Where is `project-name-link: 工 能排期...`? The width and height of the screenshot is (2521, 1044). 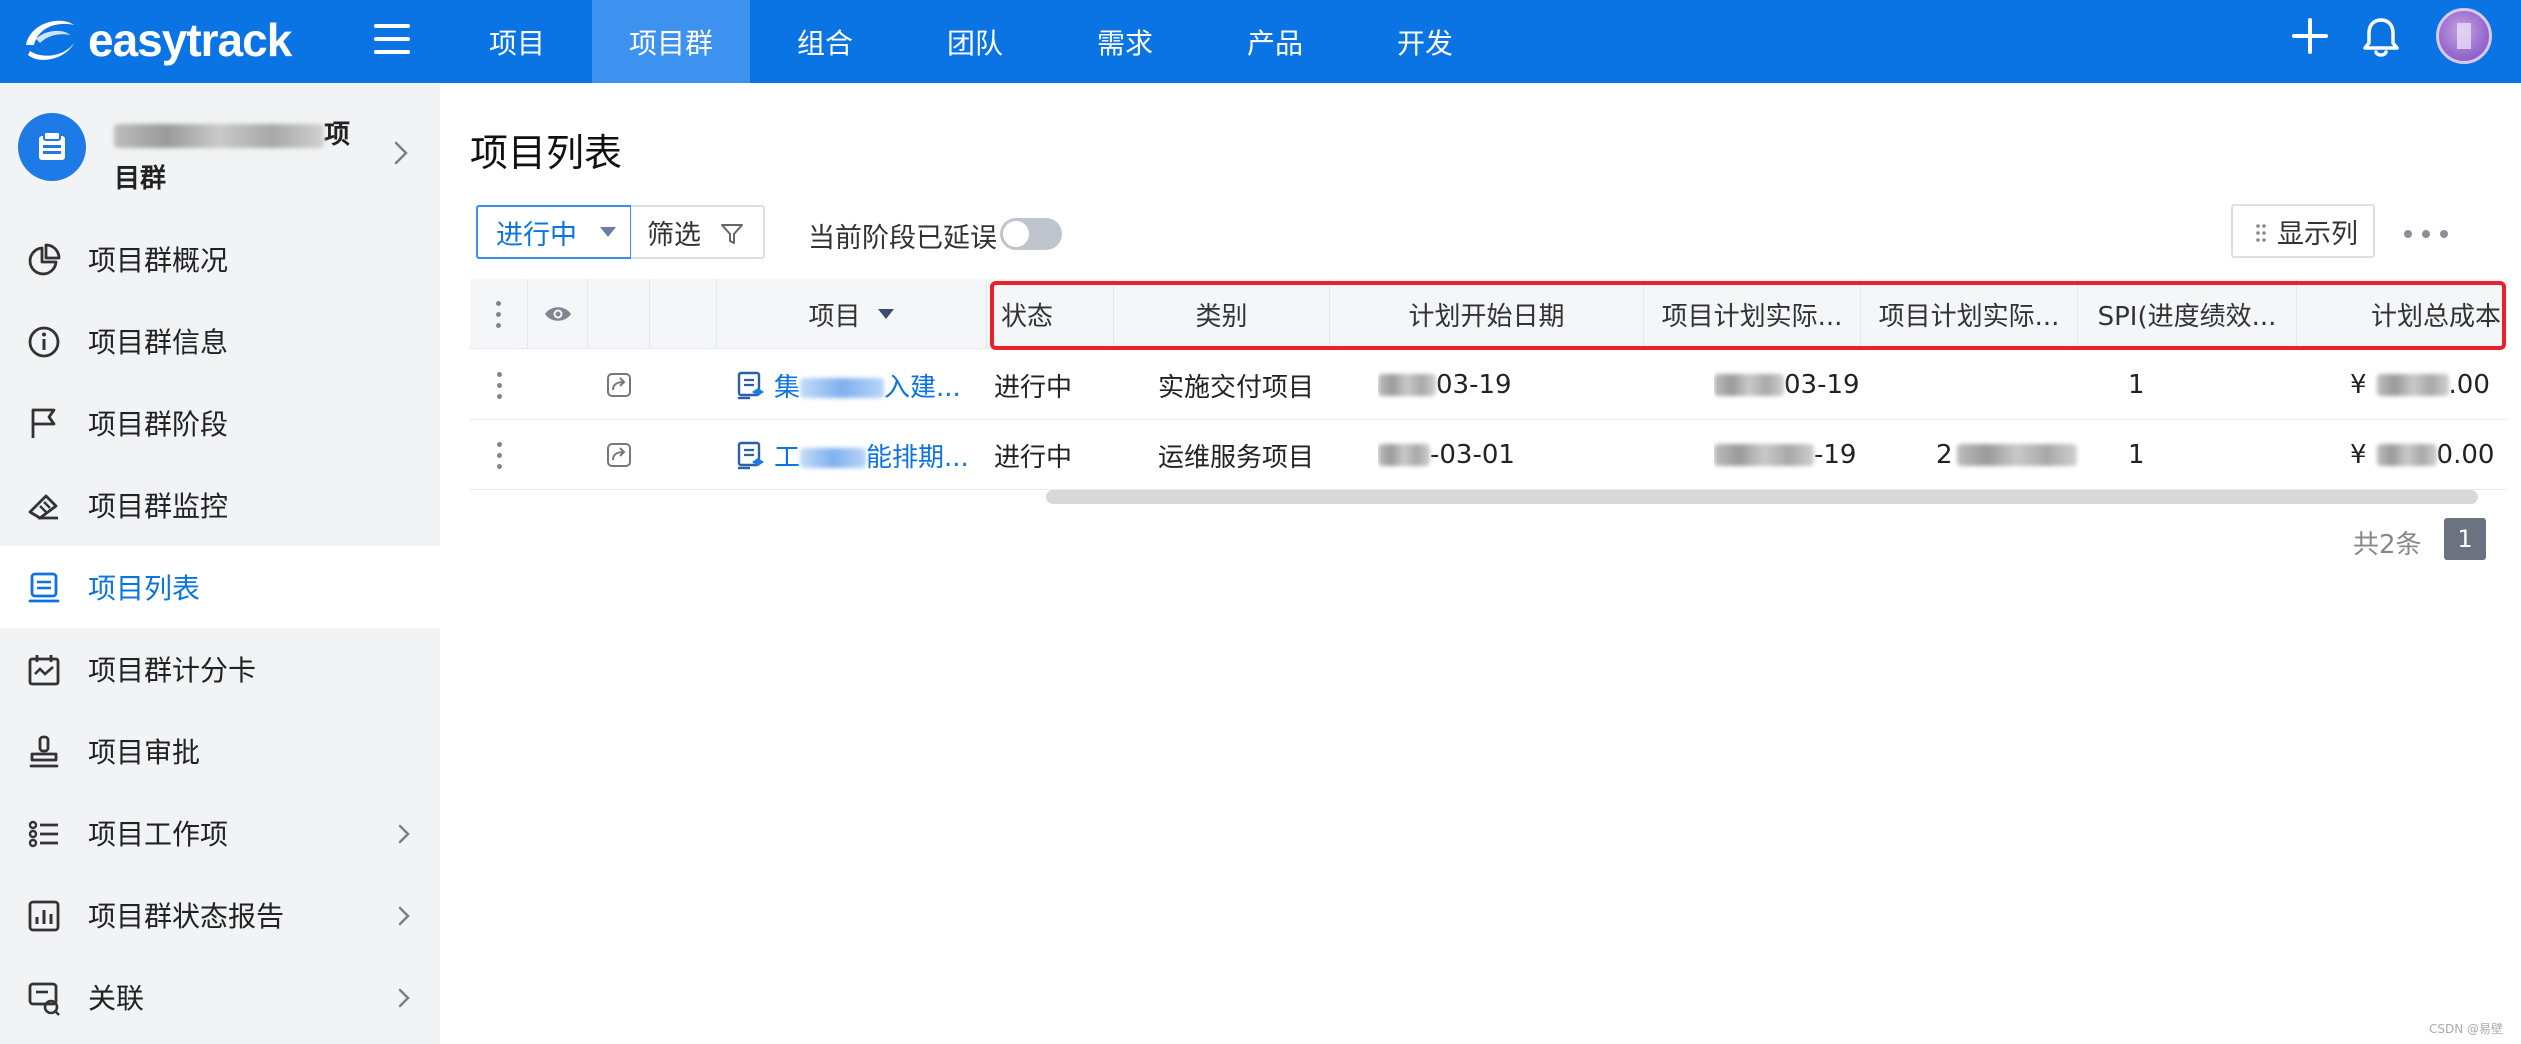
project-name-link: 工 能排期... is located at coordinates (871, 455).